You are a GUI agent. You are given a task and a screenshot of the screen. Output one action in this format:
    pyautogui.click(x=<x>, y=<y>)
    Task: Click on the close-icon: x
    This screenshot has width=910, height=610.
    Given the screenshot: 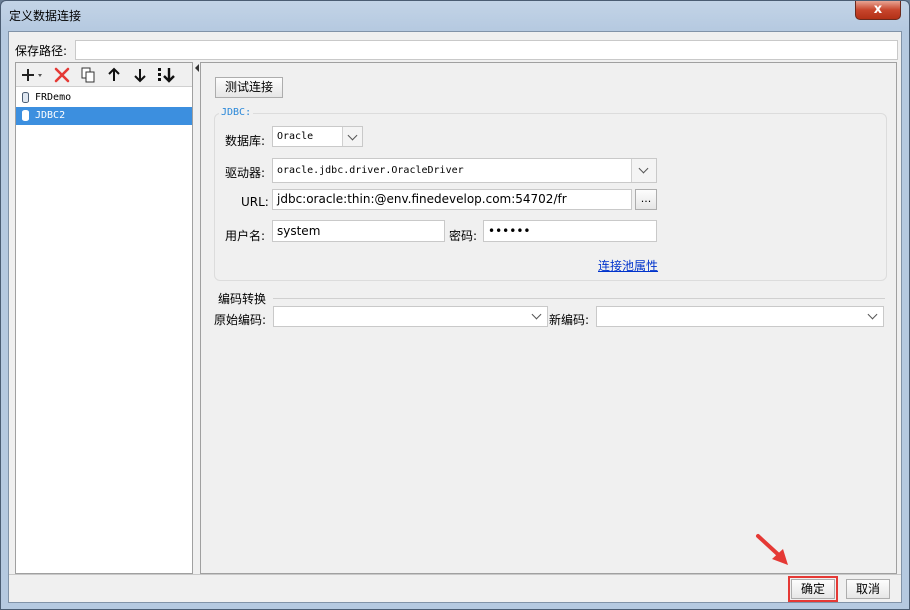 What is the action you would take?
    pyautogui.click(x=878, y=9)
    